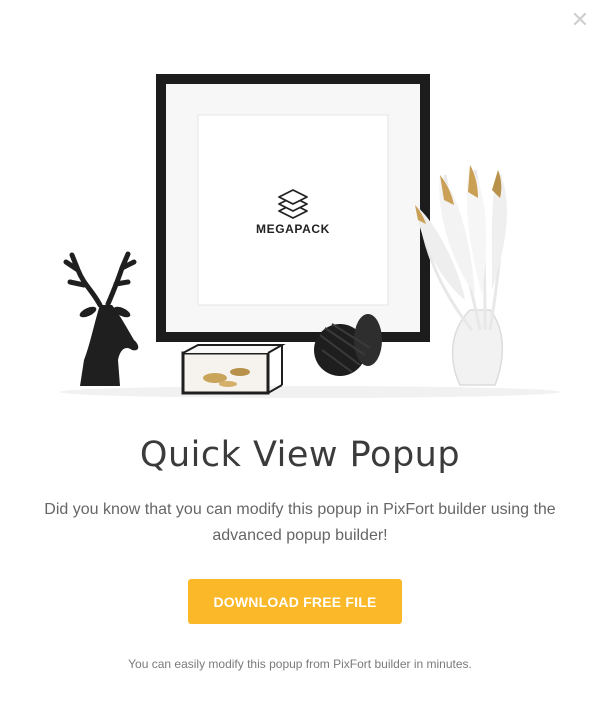  What do you see at coordinates (293, 204) in the screenshot?
I see `stacked-layers-icon` at bounding box center [293, 204].